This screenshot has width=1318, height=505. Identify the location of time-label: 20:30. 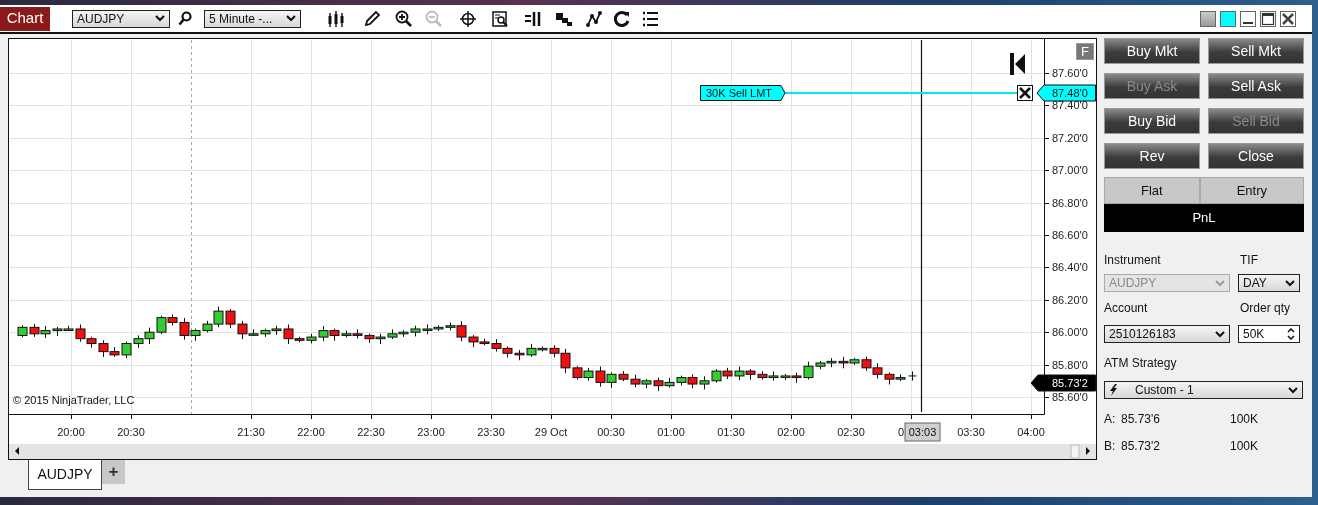
(131, 432).